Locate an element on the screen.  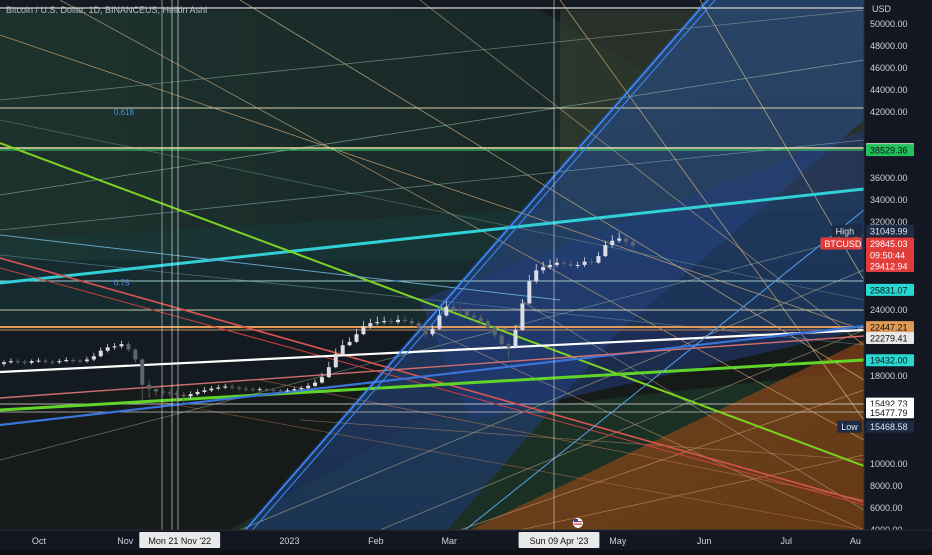
price-label-value: 31049.99 is located at coordinates (889, 231).